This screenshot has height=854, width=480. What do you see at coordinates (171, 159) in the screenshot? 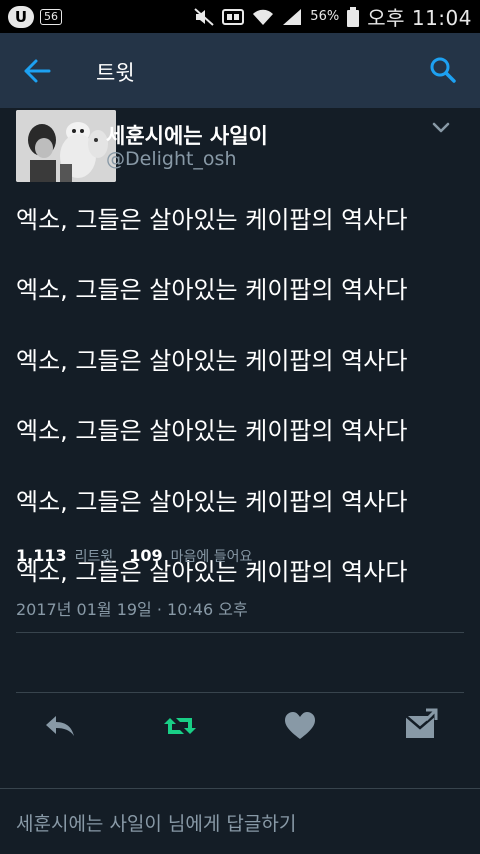
I see `author-handle: @Delight_osh` at bounding box center [171, 159].